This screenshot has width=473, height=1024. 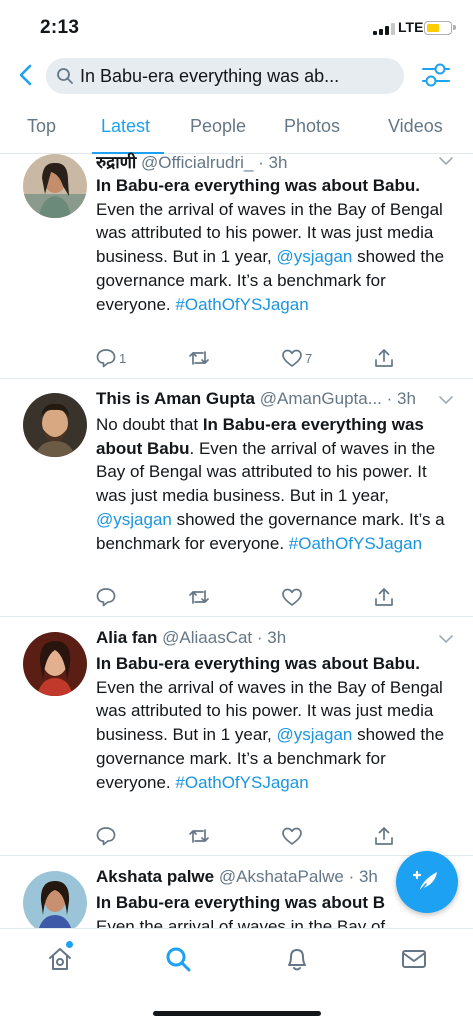 What do you see at coordinates (241, 902) in the screenshot?
I see `tweet-bold-text: In Babu-era everything was about B` at bounding box center [241, 902].